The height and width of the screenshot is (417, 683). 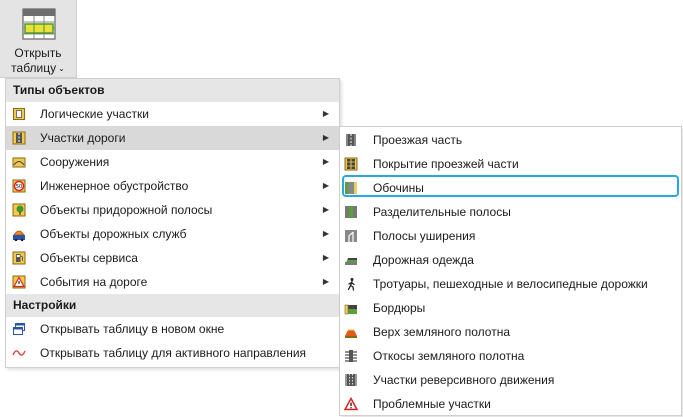 What do you see at coordinates (351, 380) in the screenshot?
I see `reversible-lanes-icon` at bounding box center [351, 380].